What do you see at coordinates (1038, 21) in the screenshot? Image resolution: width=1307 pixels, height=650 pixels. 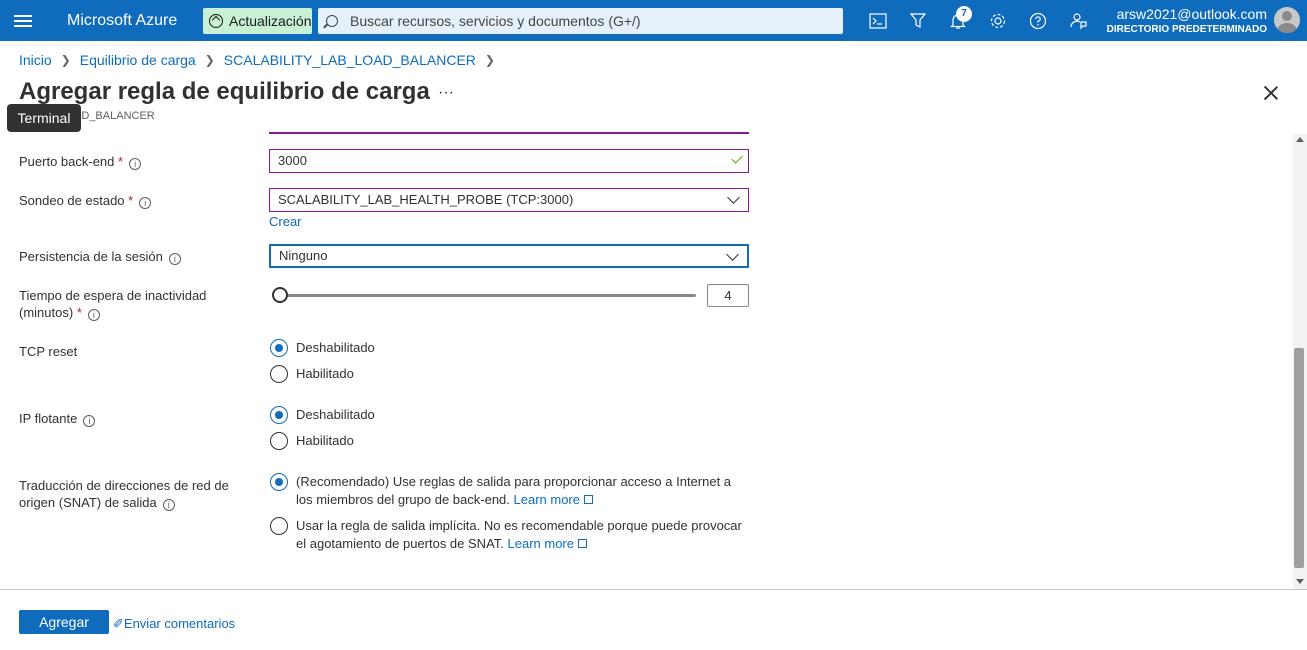 I see `help-icon` at bounding box center [1038, 21].